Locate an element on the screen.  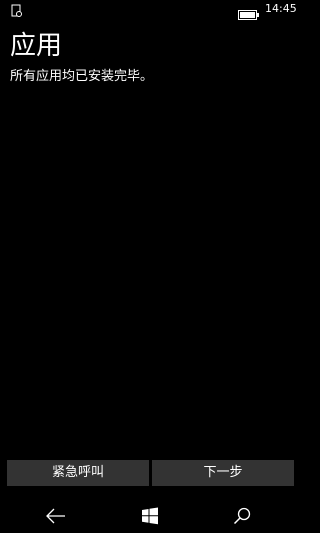
search-icon is located at coordinates (242, 516).